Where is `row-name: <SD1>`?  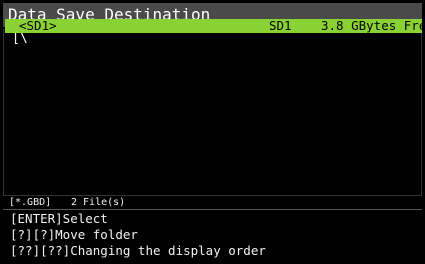
row-name: <SD1> is located at coordinates (38, 26).